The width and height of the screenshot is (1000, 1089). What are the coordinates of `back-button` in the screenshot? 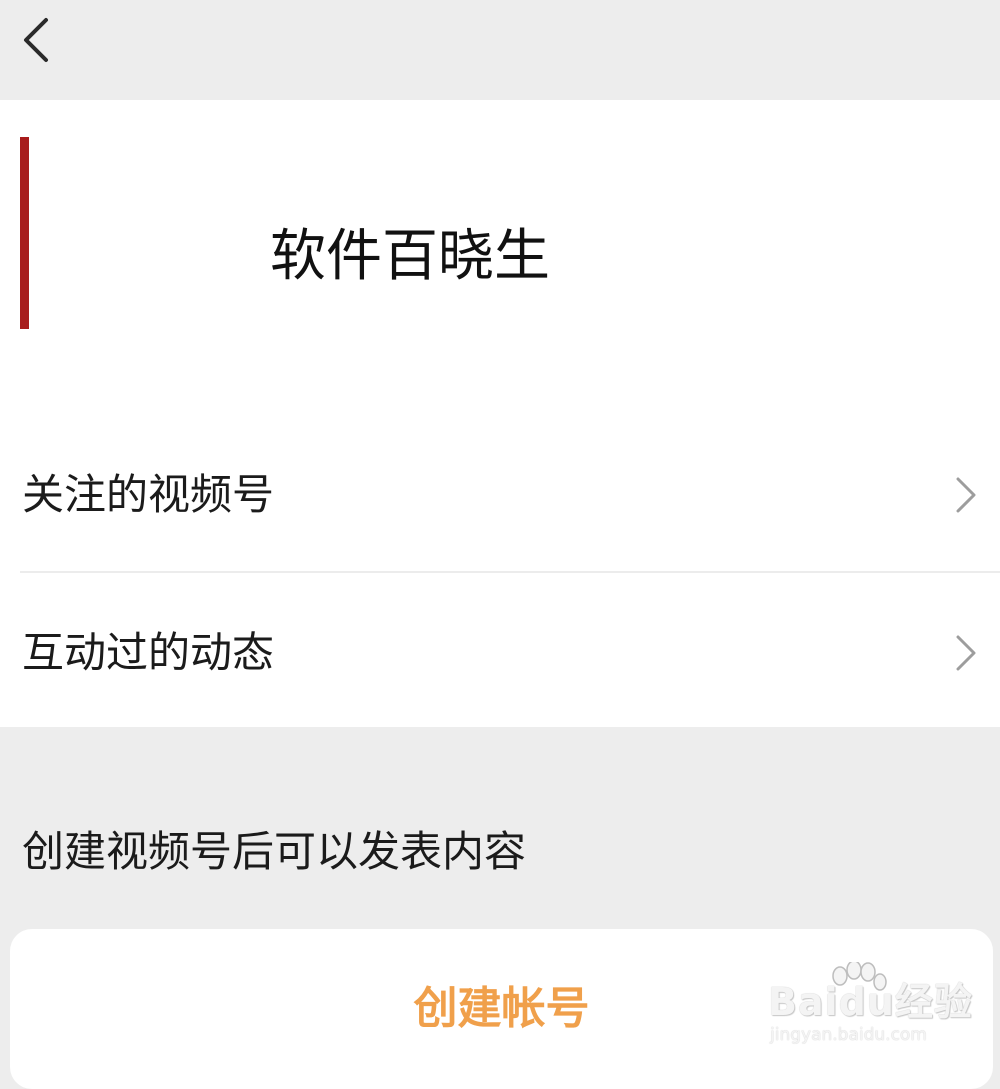 It's located at (39, 40).